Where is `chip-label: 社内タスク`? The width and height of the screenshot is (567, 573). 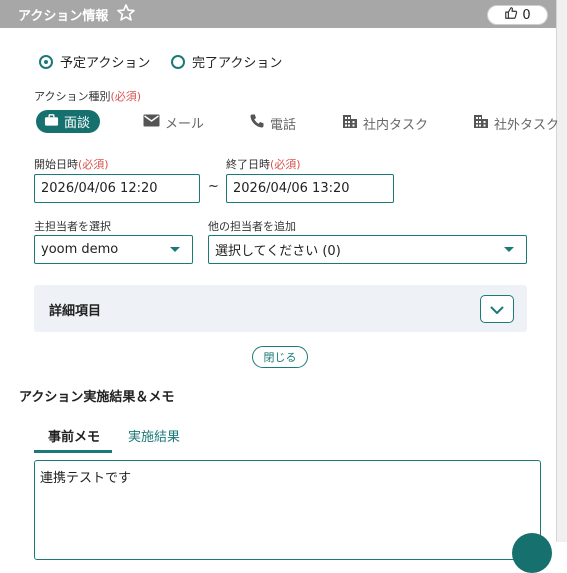 chip-label: 社内タスク is located at coordinates (396, 125).